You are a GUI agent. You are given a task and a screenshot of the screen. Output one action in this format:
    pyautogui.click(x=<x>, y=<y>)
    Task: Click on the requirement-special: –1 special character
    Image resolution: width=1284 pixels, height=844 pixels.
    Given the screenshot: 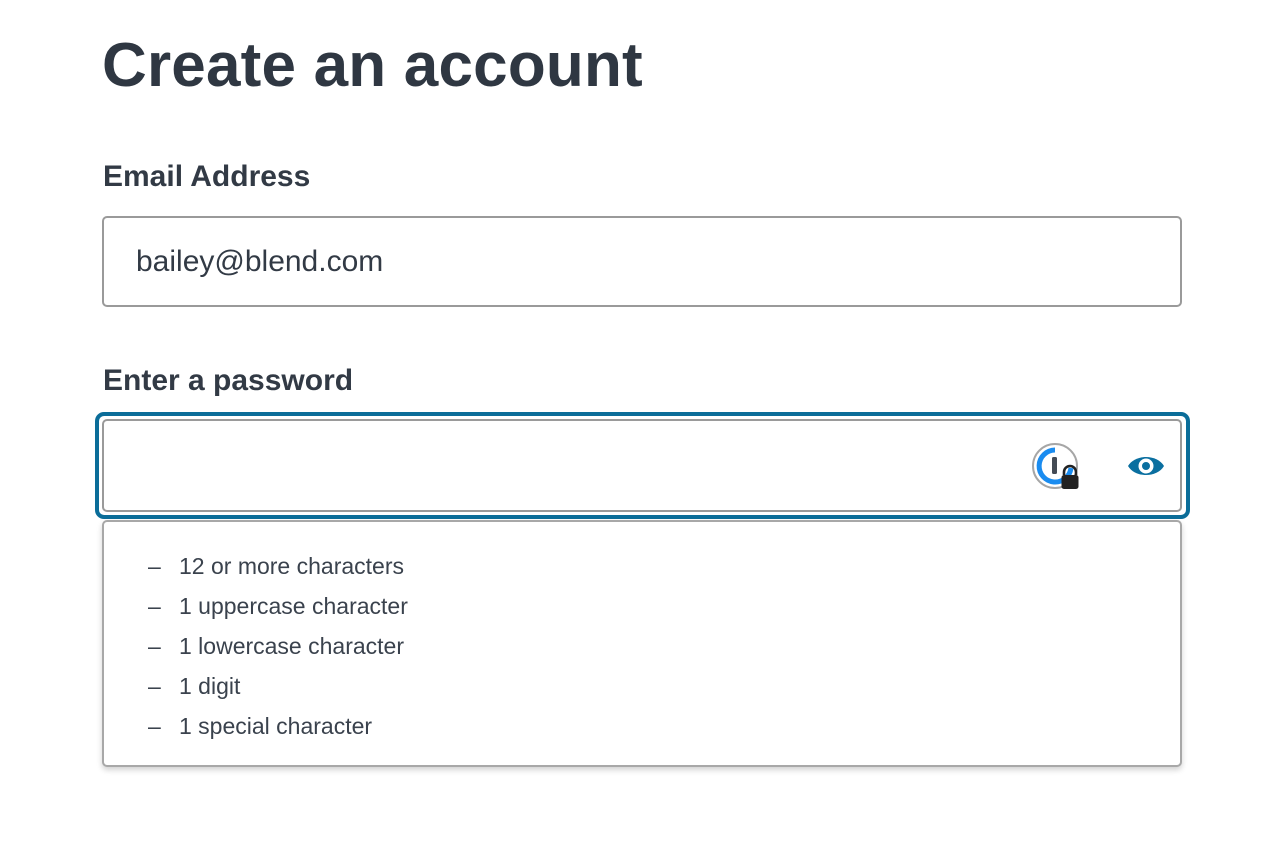 What is the action you would take?
    pyautogui.click(x=278, y=726)
    